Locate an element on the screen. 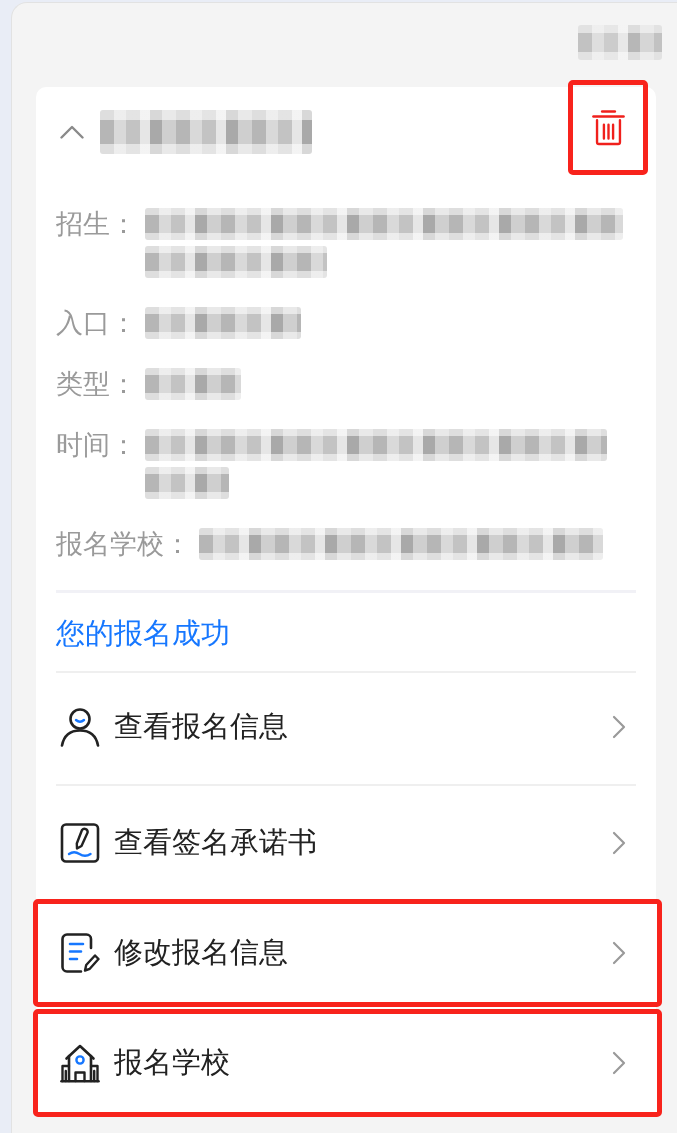  field-label: 时间： is located at coordinates (96, 445).